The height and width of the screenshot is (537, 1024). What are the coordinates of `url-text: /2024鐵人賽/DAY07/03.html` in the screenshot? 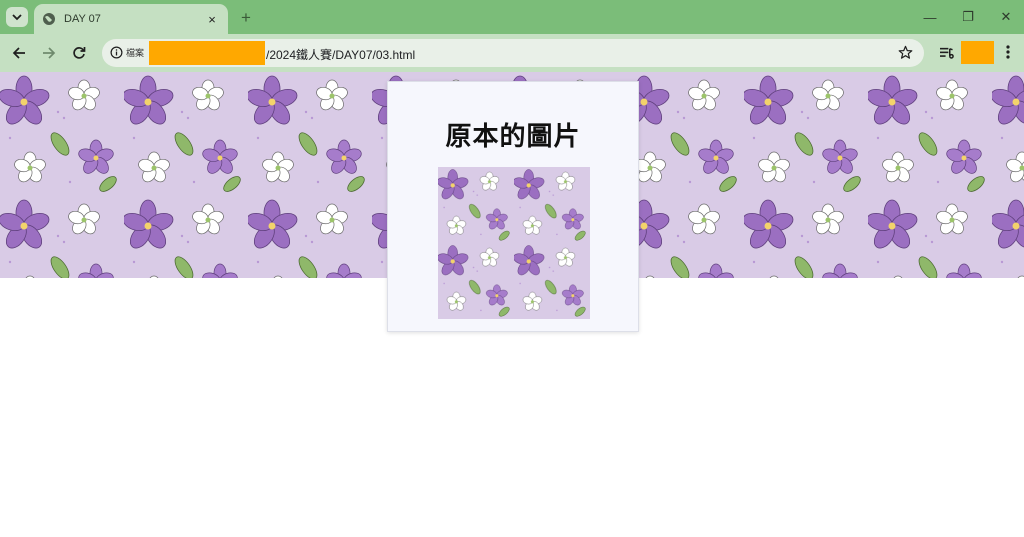 It's located at (340, 54).